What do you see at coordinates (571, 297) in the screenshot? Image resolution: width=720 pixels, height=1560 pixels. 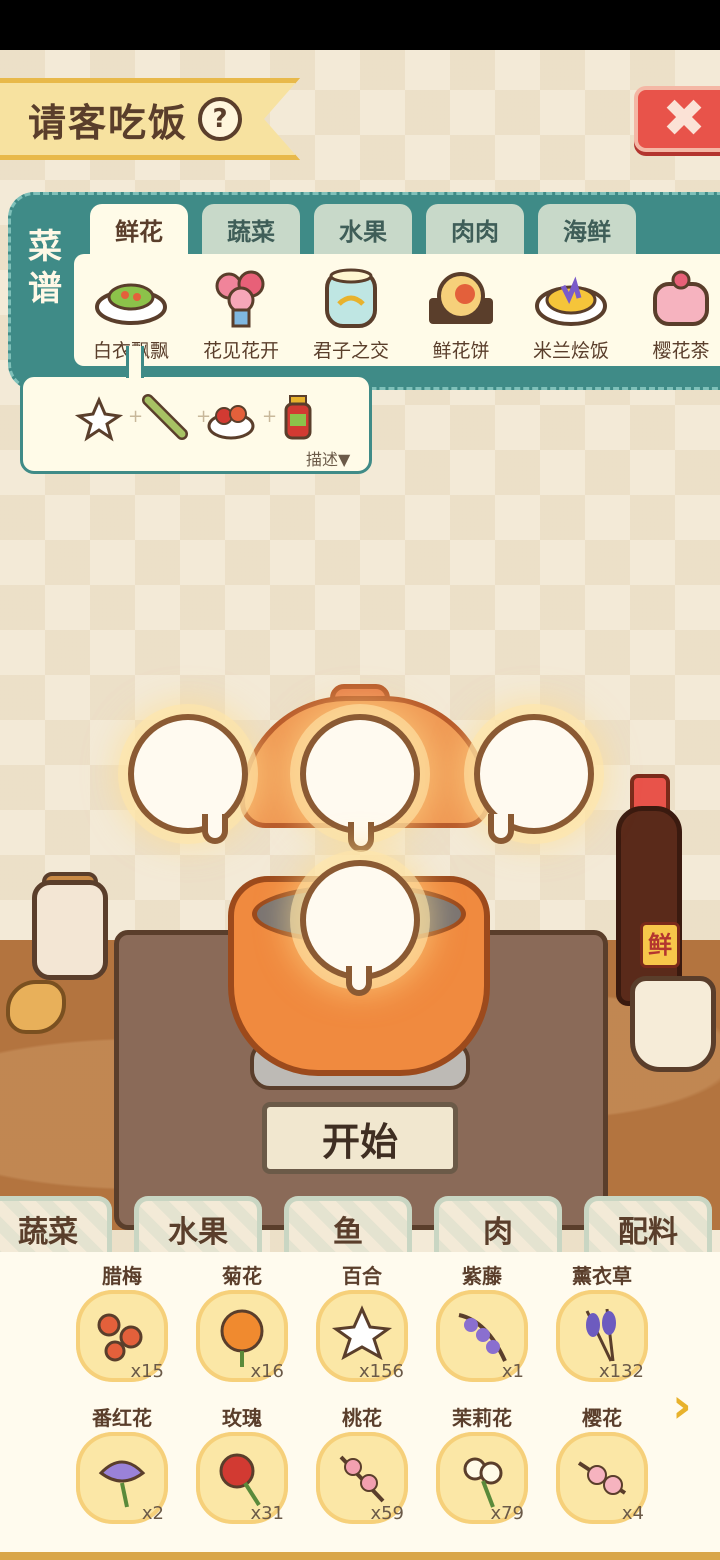 I see `risotto-icon` at bounding box center [571, 297].